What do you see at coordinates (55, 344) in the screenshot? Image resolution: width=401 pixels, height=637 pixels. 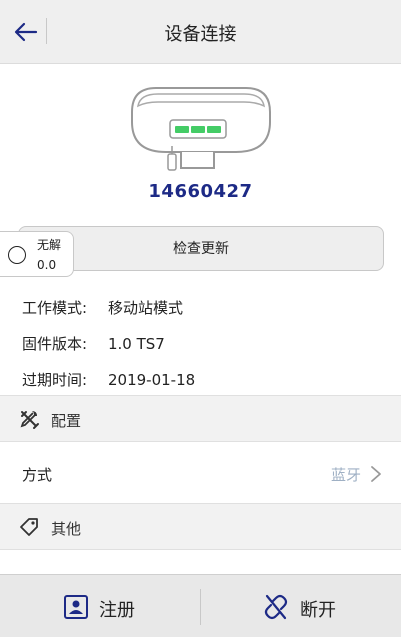 I see `info-key: 固件版本:` at bounding box center [55, 344].